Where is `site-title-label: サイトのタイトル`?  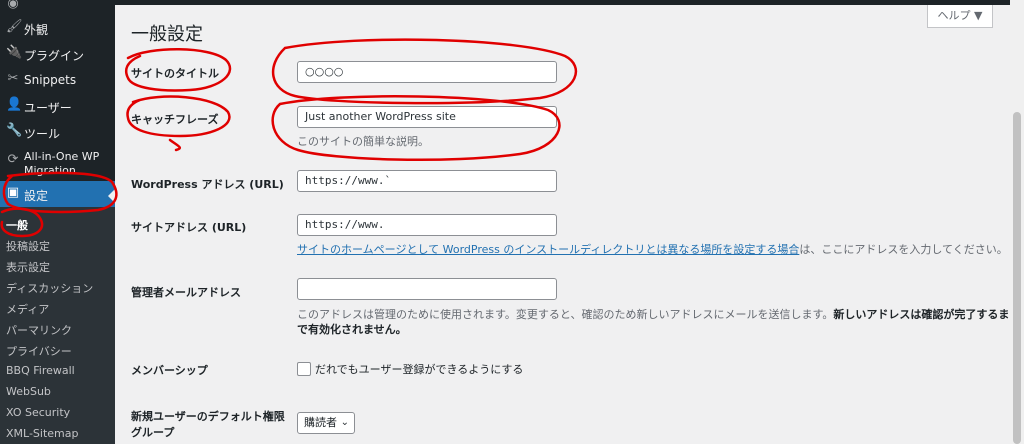 site-title-label: サイトのタイトル is located at coordinates (175, 73).